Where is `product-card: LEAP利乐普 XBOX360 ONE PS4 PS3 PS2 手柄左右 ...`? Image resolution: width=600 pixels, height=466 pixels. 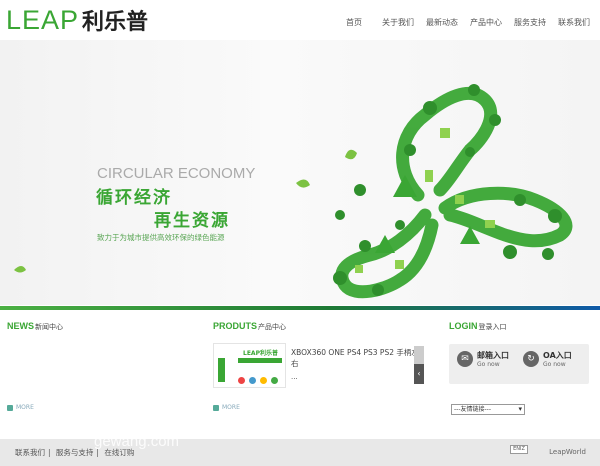
product-card: LEAP利乐普 XBOX360 ONE PS4 PS3 PS2 手柄左右 ... is located at coordinates (319, 365).